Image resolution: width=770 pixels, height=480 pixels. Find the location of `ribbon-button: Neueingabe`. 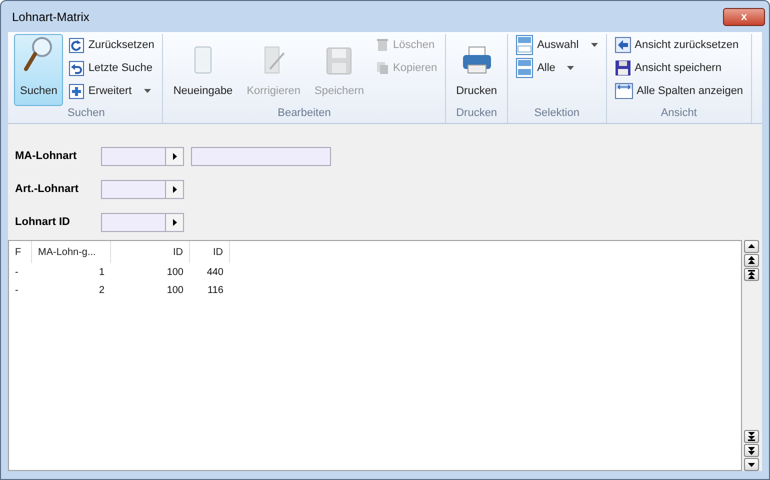

ribbon-button: Neueingabe is located at coordinates (203, 70).